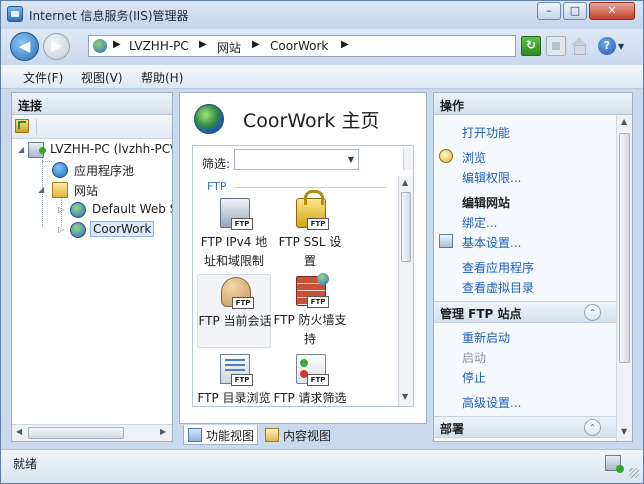 The width and height of the screenshot is (644, 484). Describe the element at coordinates (614, 464) in the screenshot. I see `server-status-icon` at that location.